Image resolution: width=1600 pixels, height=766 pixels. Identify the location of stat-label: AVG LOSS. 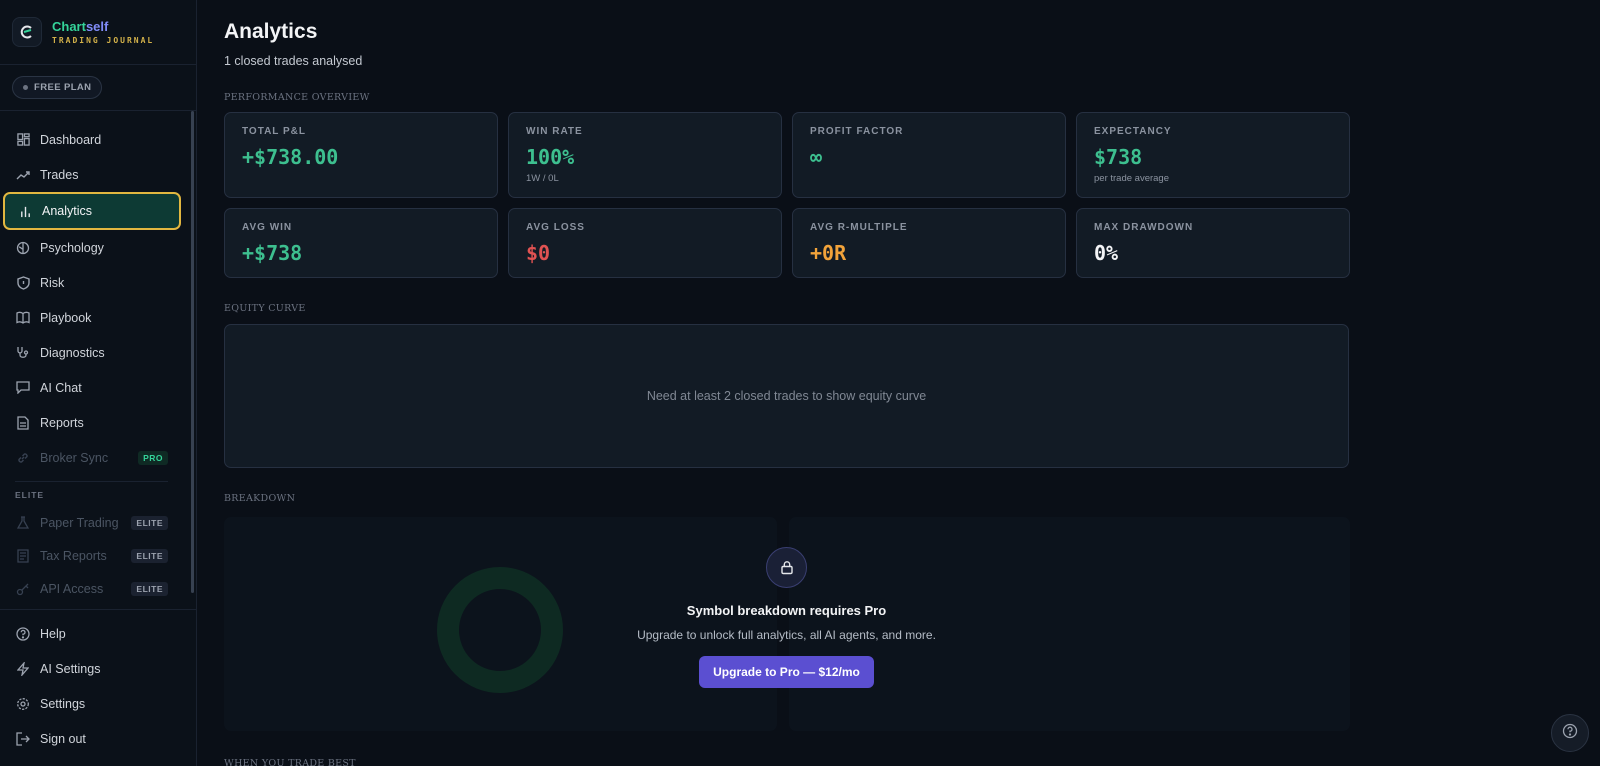
(555, 227).